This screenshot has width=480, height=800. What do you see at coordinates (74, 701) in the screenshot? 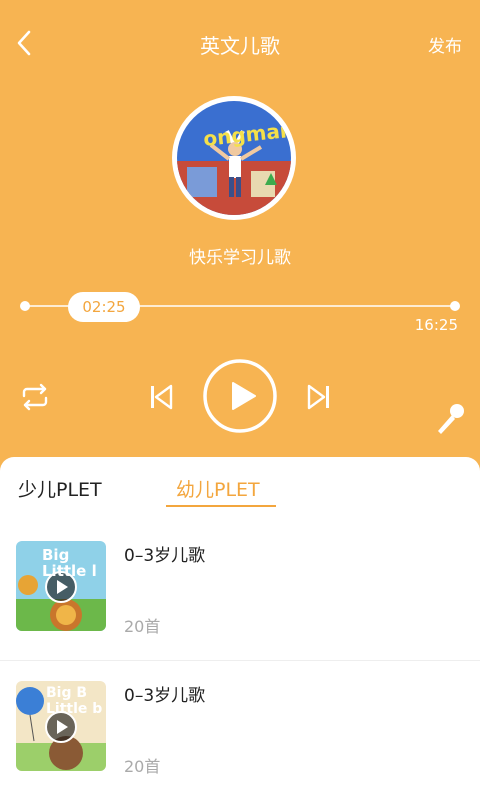
I see `thumbnail-text: Big B Little b` at bounding box center [74, 701].